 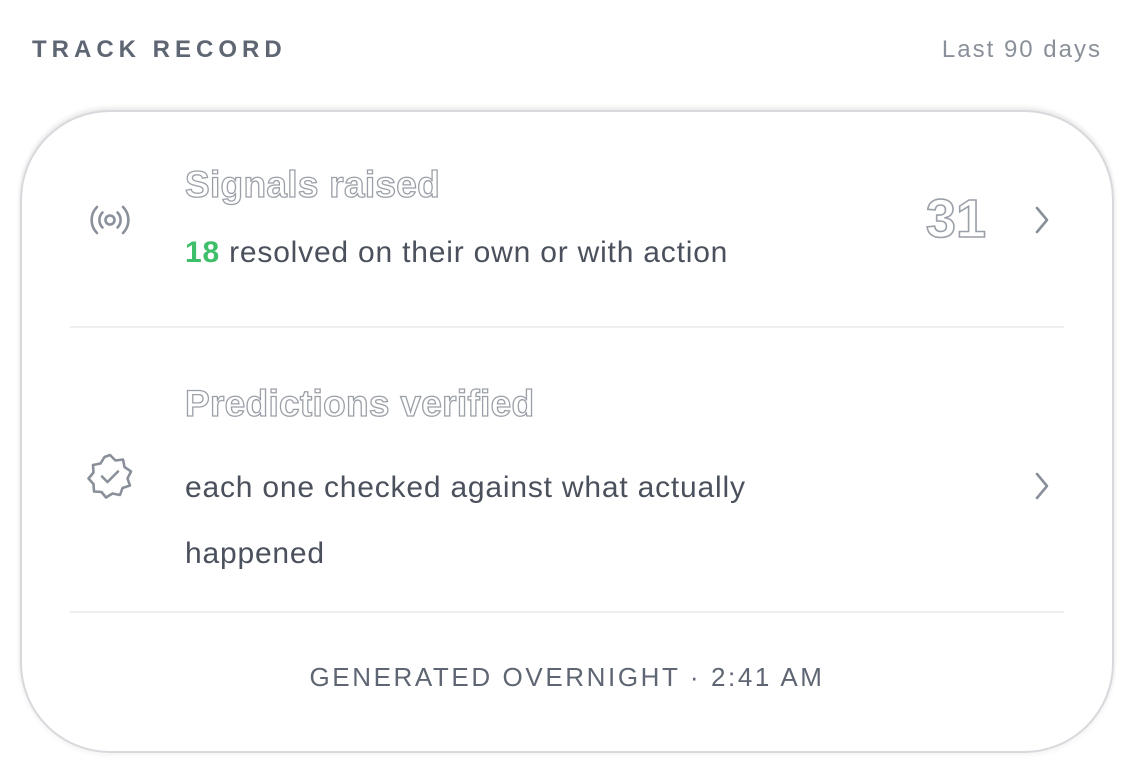 I want to click on footer-divider, so click(x=567, y=612).